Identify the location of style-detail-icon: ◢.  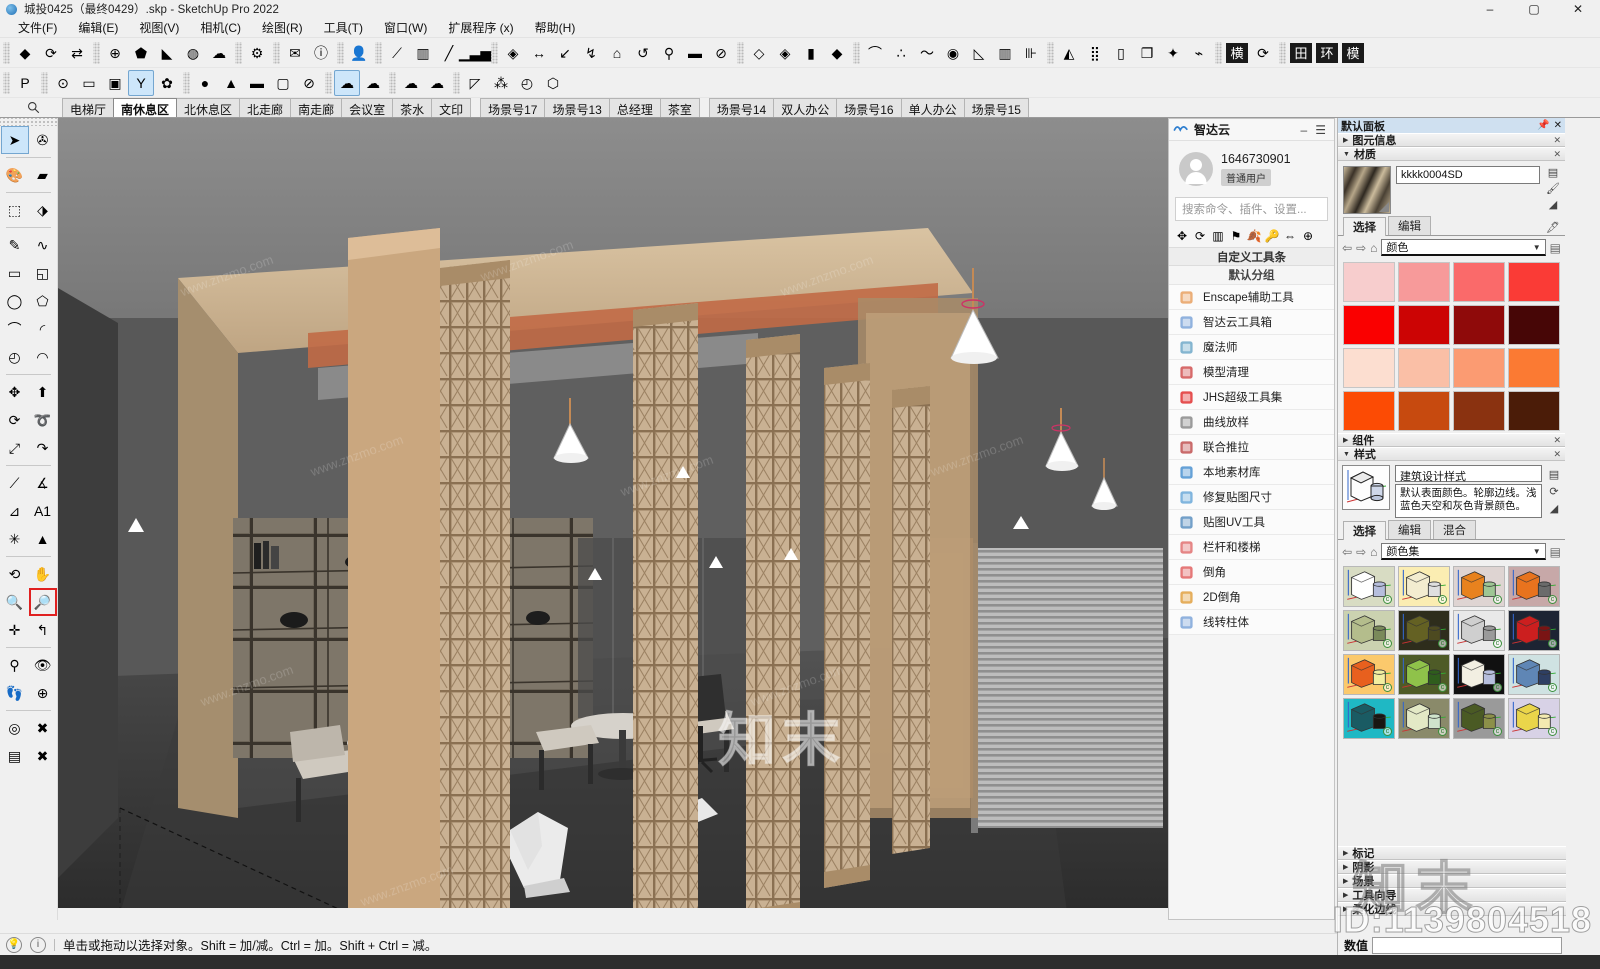
(1554, 508).